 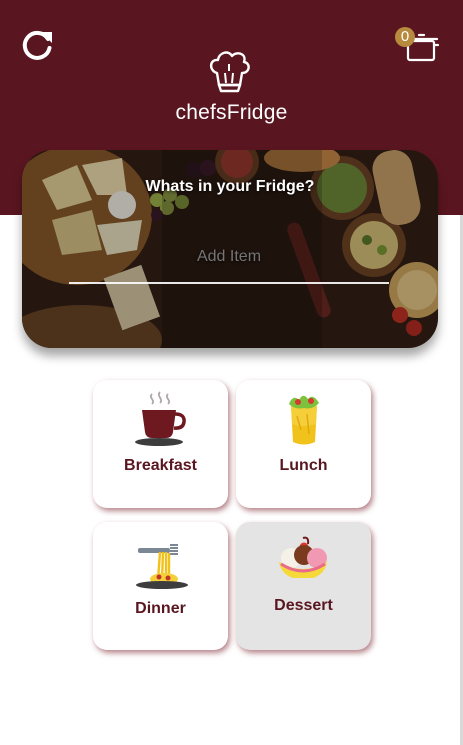 I want to click on dessert-card: Dessert, so click(x=303, y=586).